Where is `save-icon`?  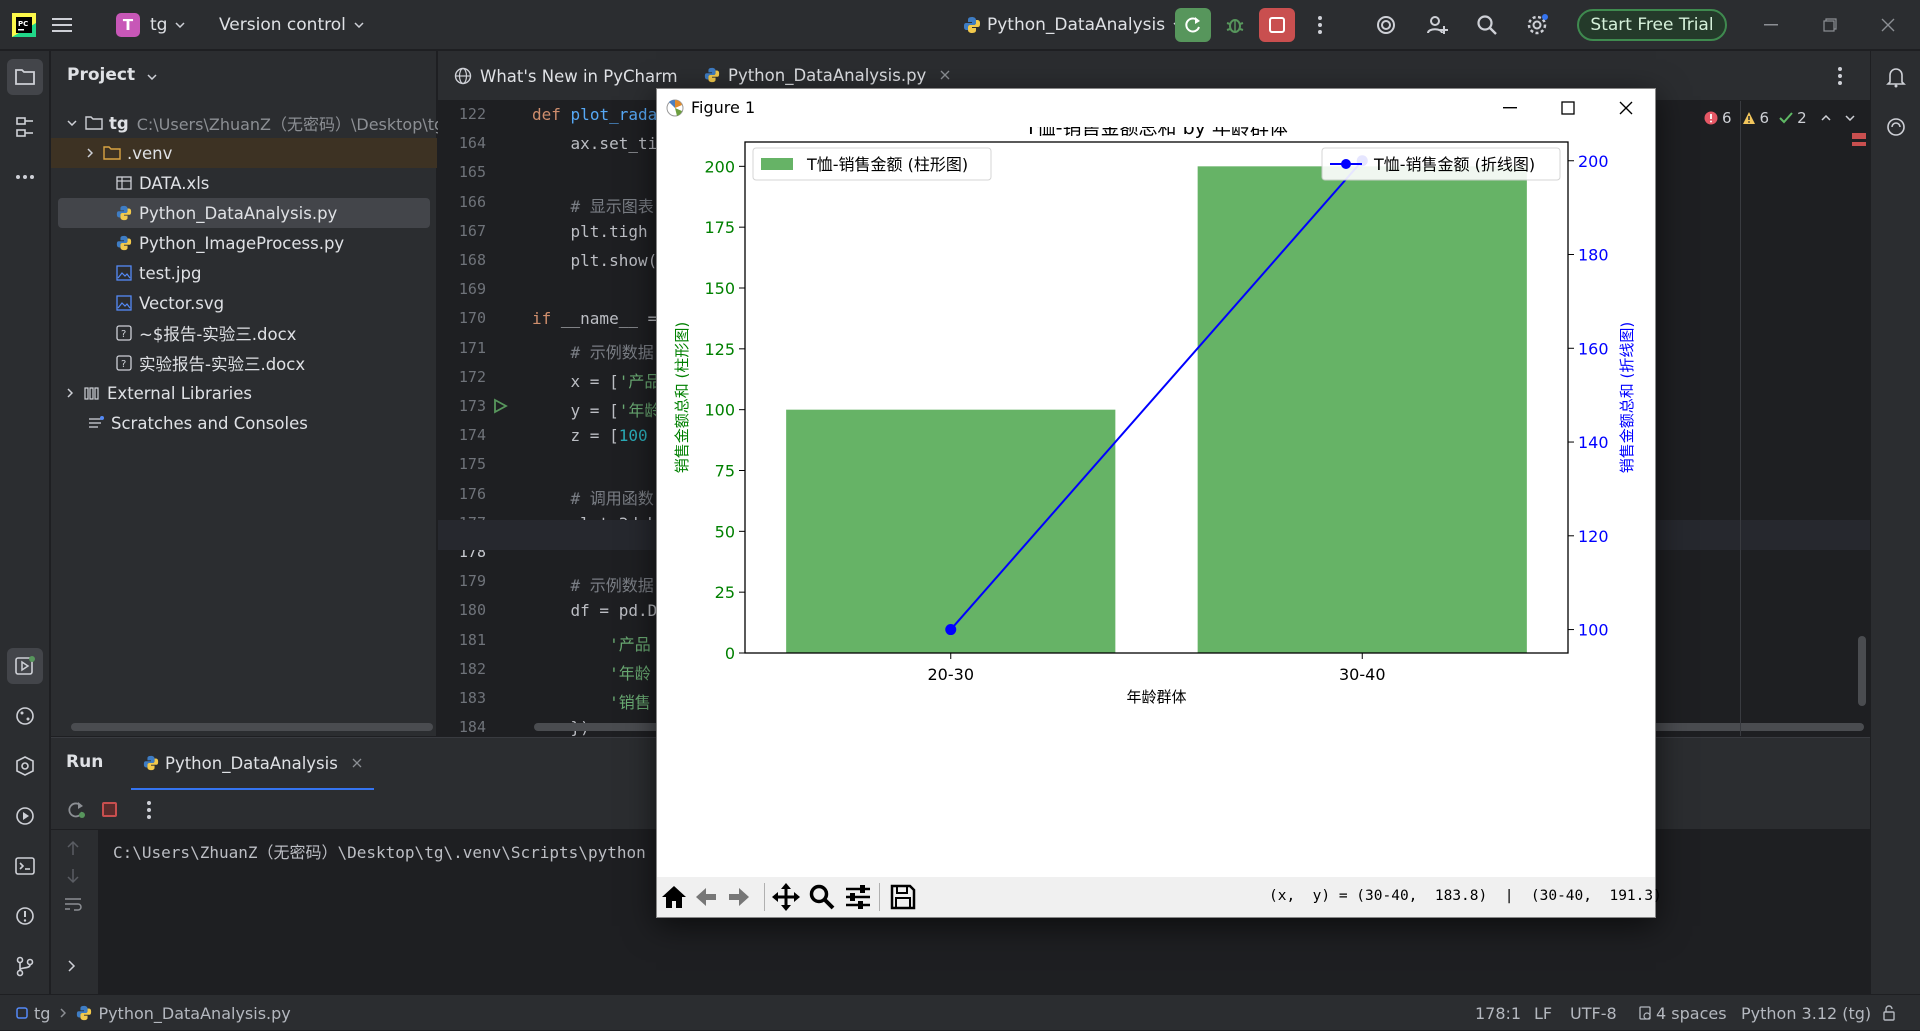
save-icon is located at coordinates (903, 897).